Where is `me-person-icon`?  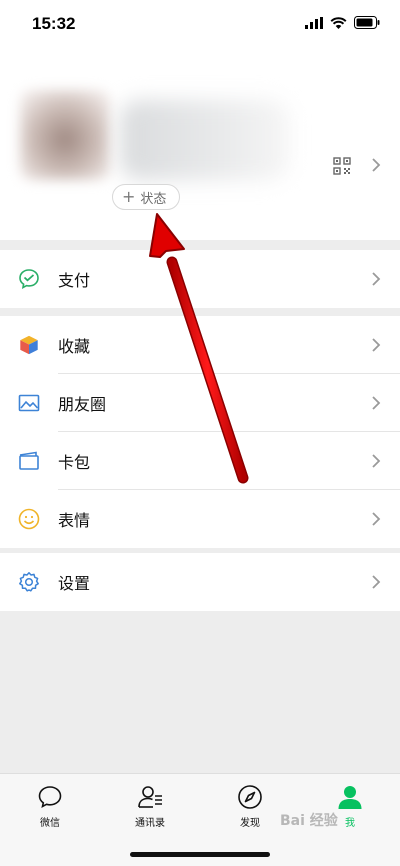
me-person-icon is located at coordinates (350, 797).